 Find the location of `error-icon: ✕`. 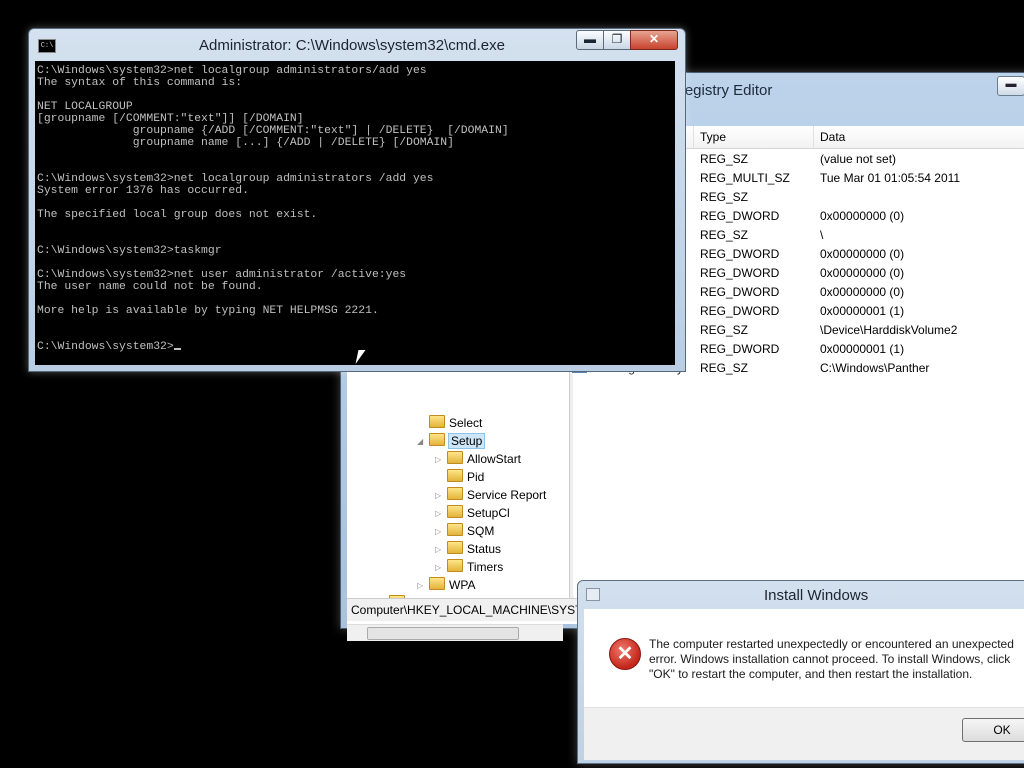

error-icon: ✕ is located at coordinates (625, 654).